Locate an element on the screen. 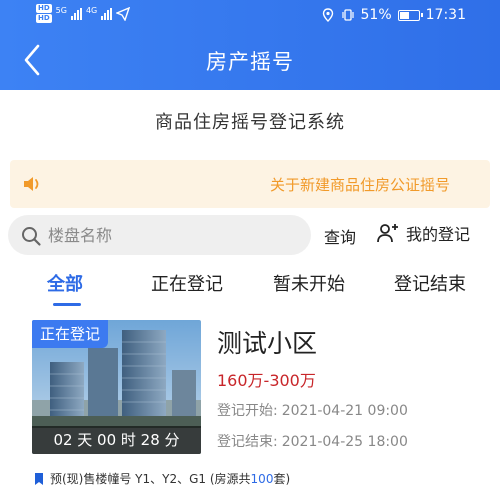 This screenshot has height=500, width=500. status-bar-left: HD HD 5G 4G is located at coordinates (83, 13).